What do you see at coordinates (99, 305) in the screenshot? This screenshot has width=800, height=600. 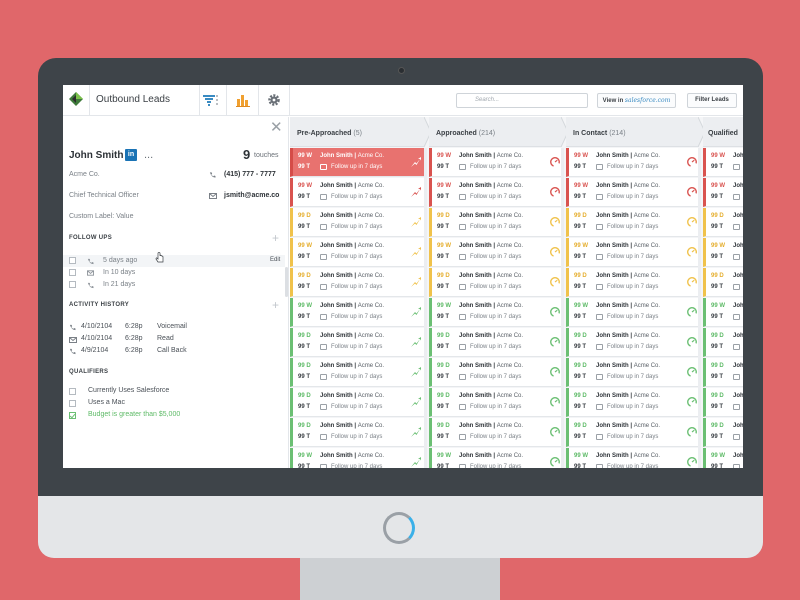 I see `activity-history-title: ACTIVITY HISTORY` at bounding box center [99, 305].